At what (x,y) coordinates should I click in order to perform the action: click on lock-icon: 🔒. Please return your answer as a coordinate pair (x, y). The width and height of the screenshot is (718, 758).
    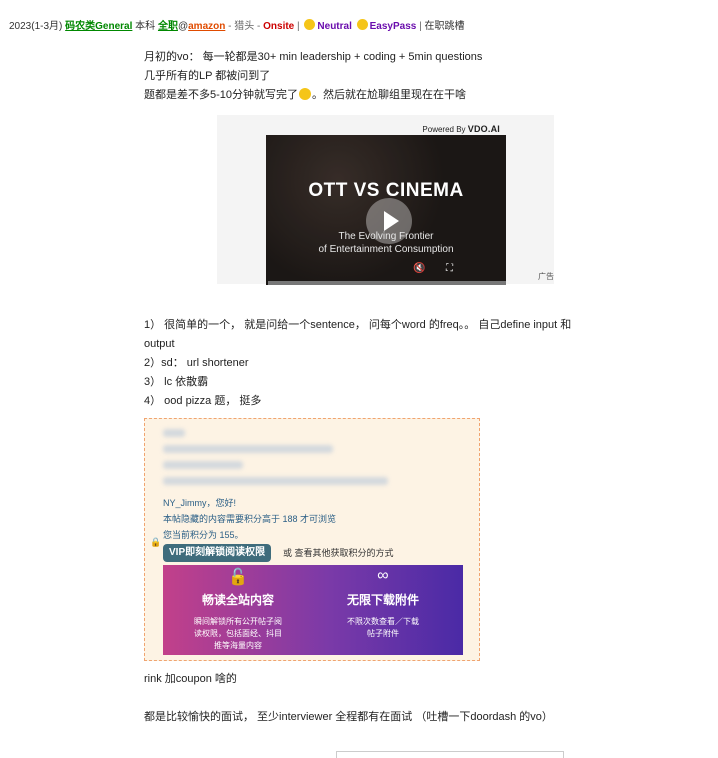
    Looking at the image, I should click on (156, 542).